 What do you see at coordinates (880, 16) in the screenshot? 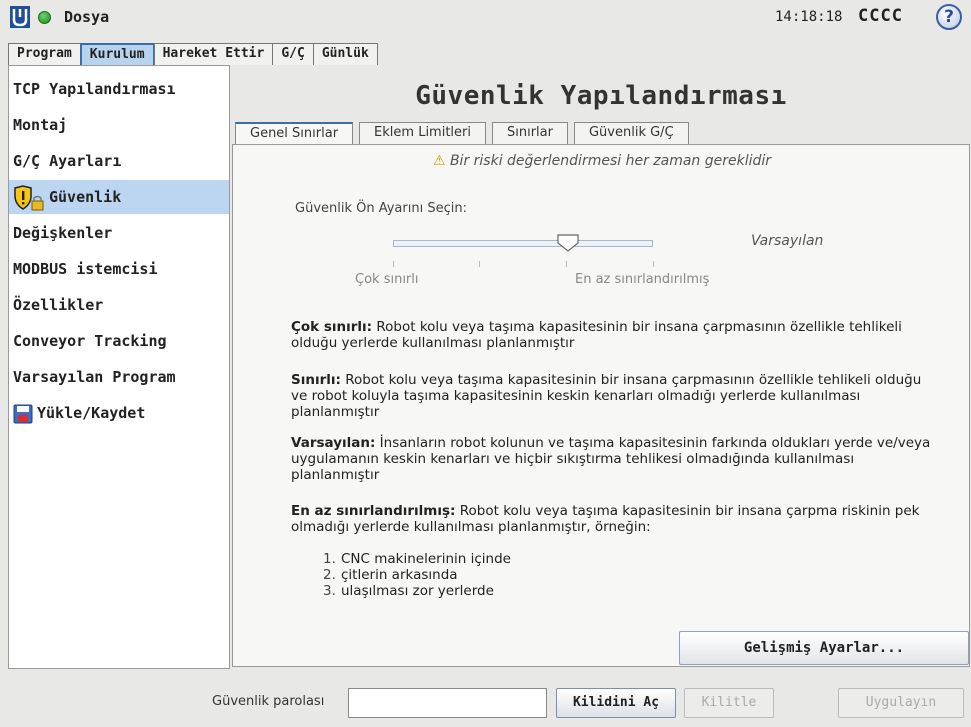
I see `robot-name: CCCC` at bounding box center [880, 16].